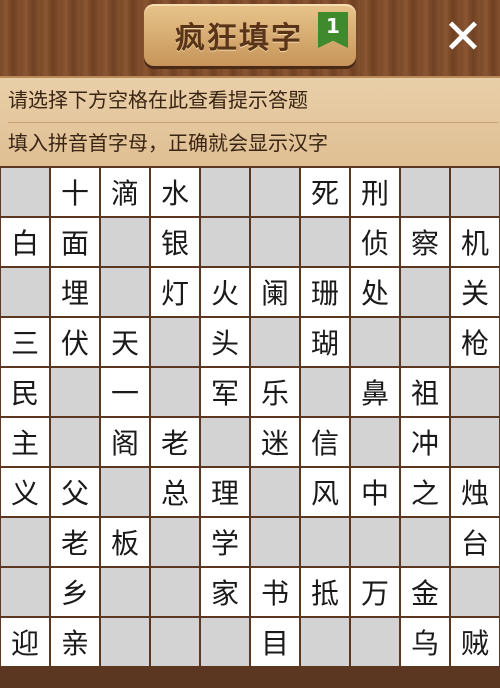  Describe the element at coordinates (475, 242) in the screenshot. I see `grid-cell-letter: 机` at that location.